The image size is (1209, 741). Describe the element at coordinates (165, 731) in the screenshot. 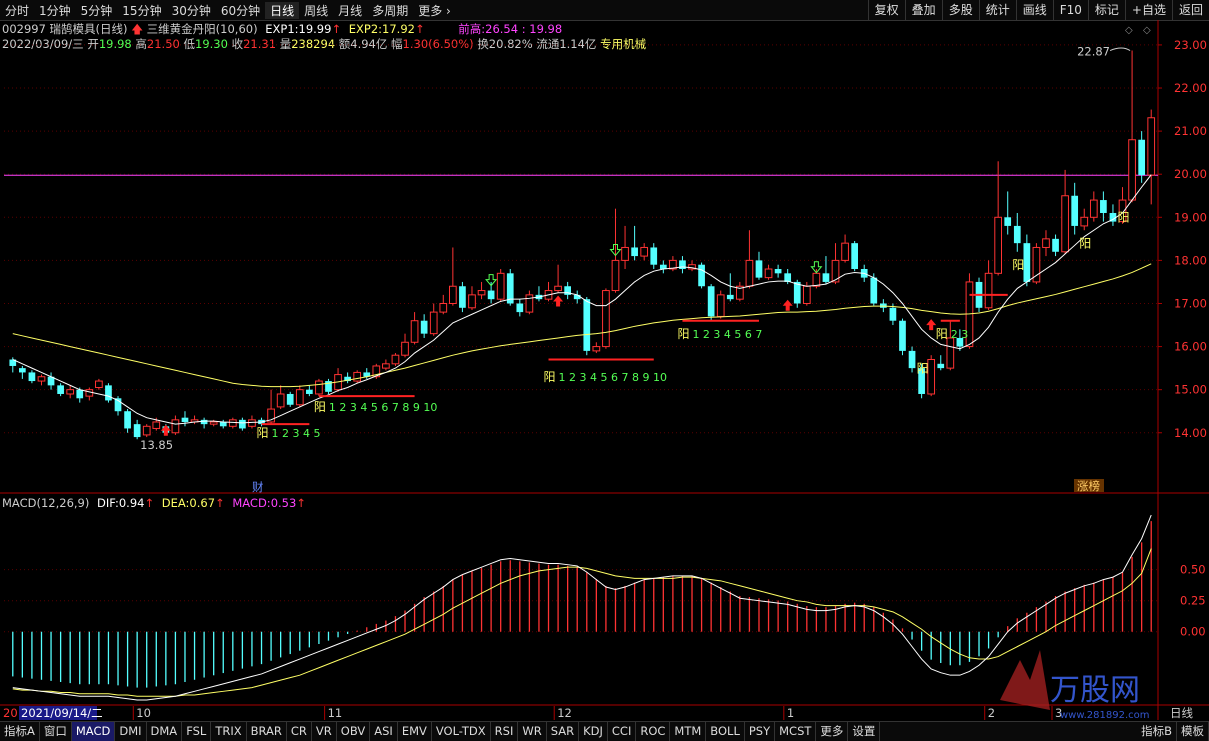

I see `indicator-tab-4: DMA` at that location.